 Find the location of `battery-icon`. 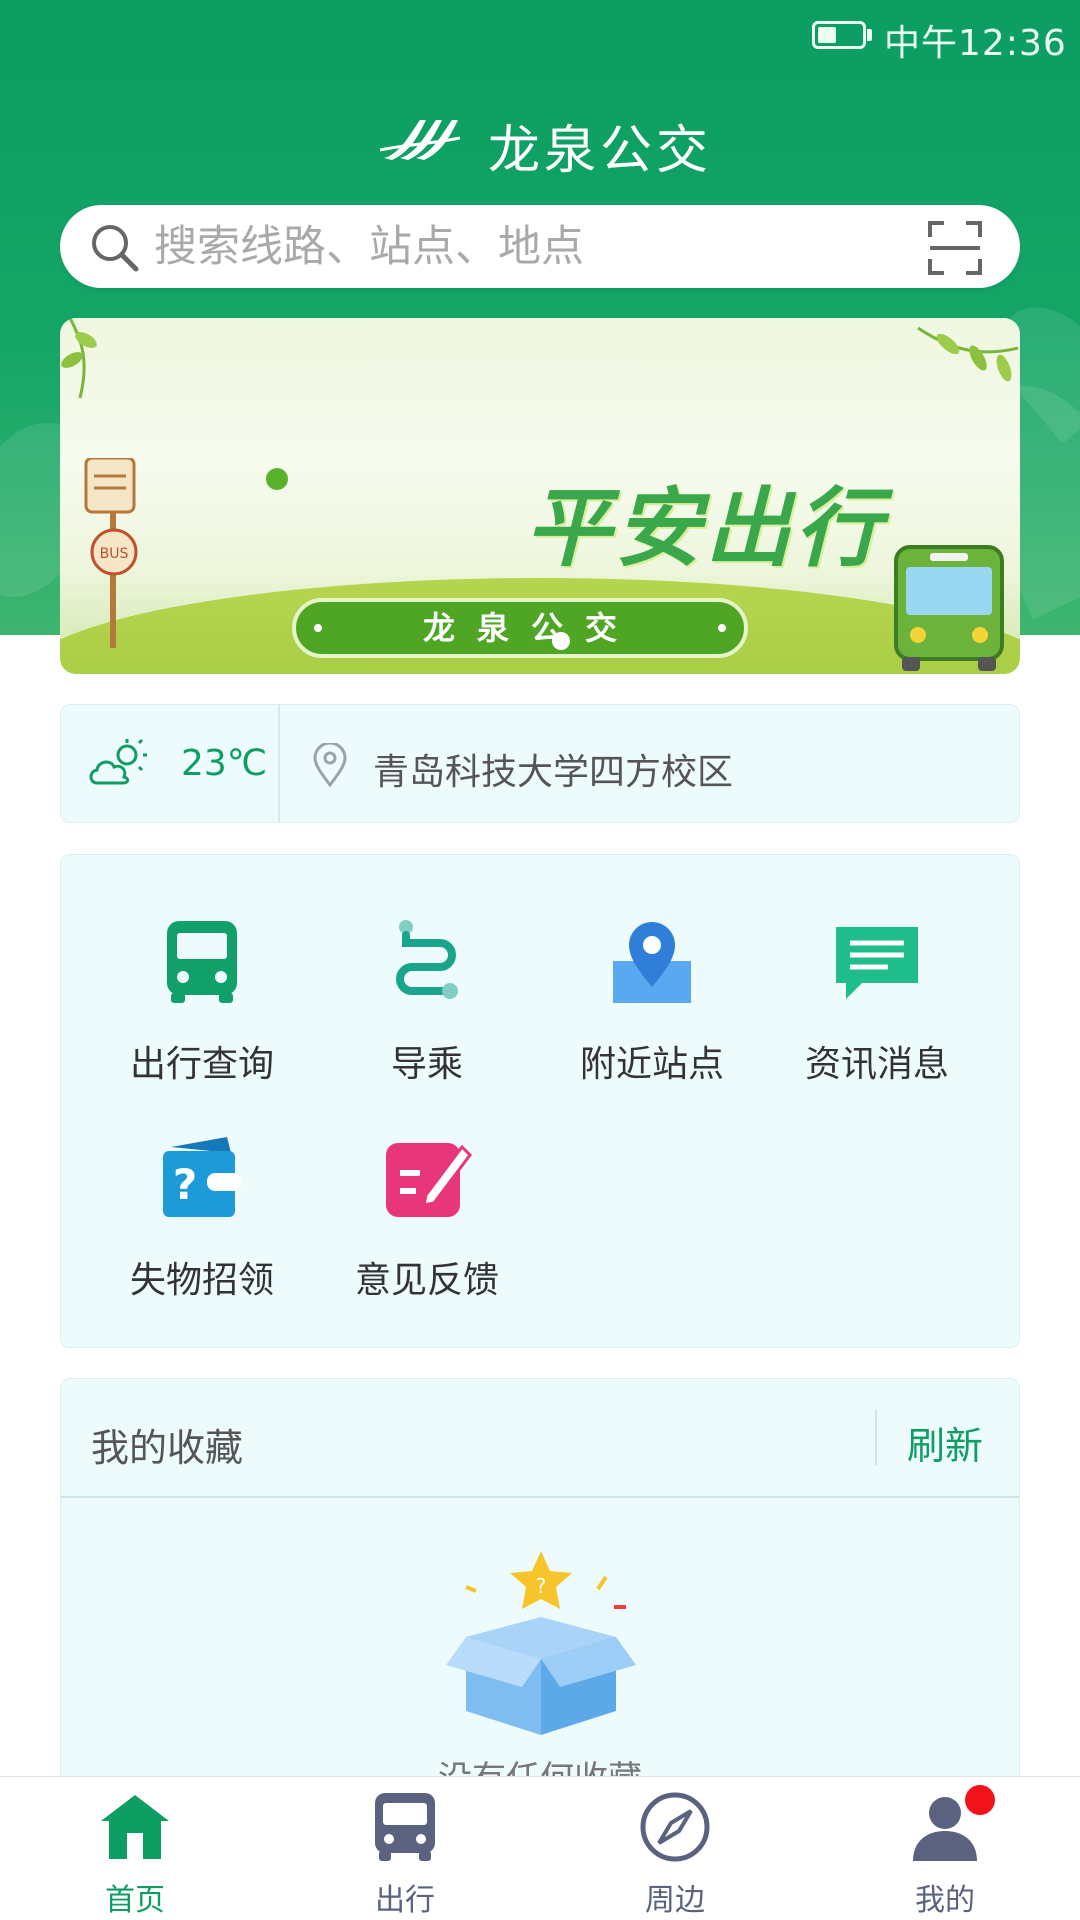

battery-icon is located at coordinates (839, 35).